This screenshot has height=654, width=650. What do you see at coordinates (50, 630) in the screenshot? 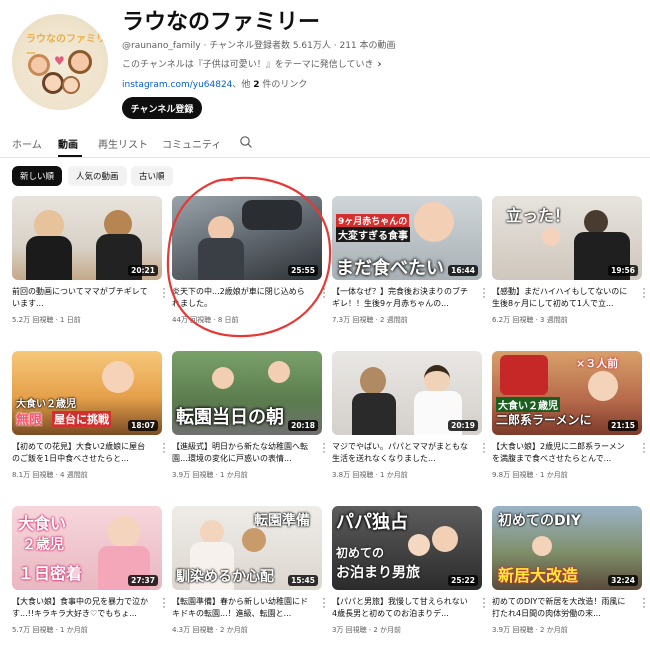
I see `video-meta: 5.7万 回視聴 · 1 か月前` at bounding box center [50, 630].